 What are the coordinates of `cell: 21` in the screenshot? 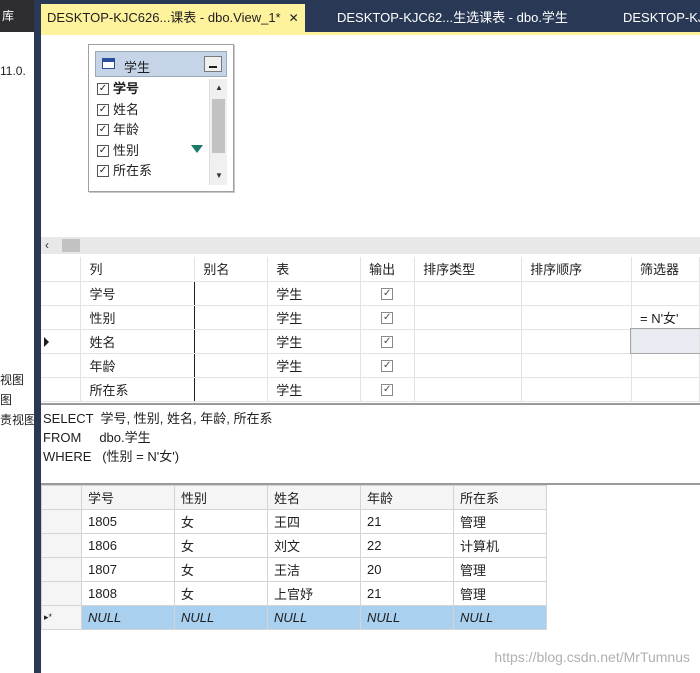 It's located at (407, 593).